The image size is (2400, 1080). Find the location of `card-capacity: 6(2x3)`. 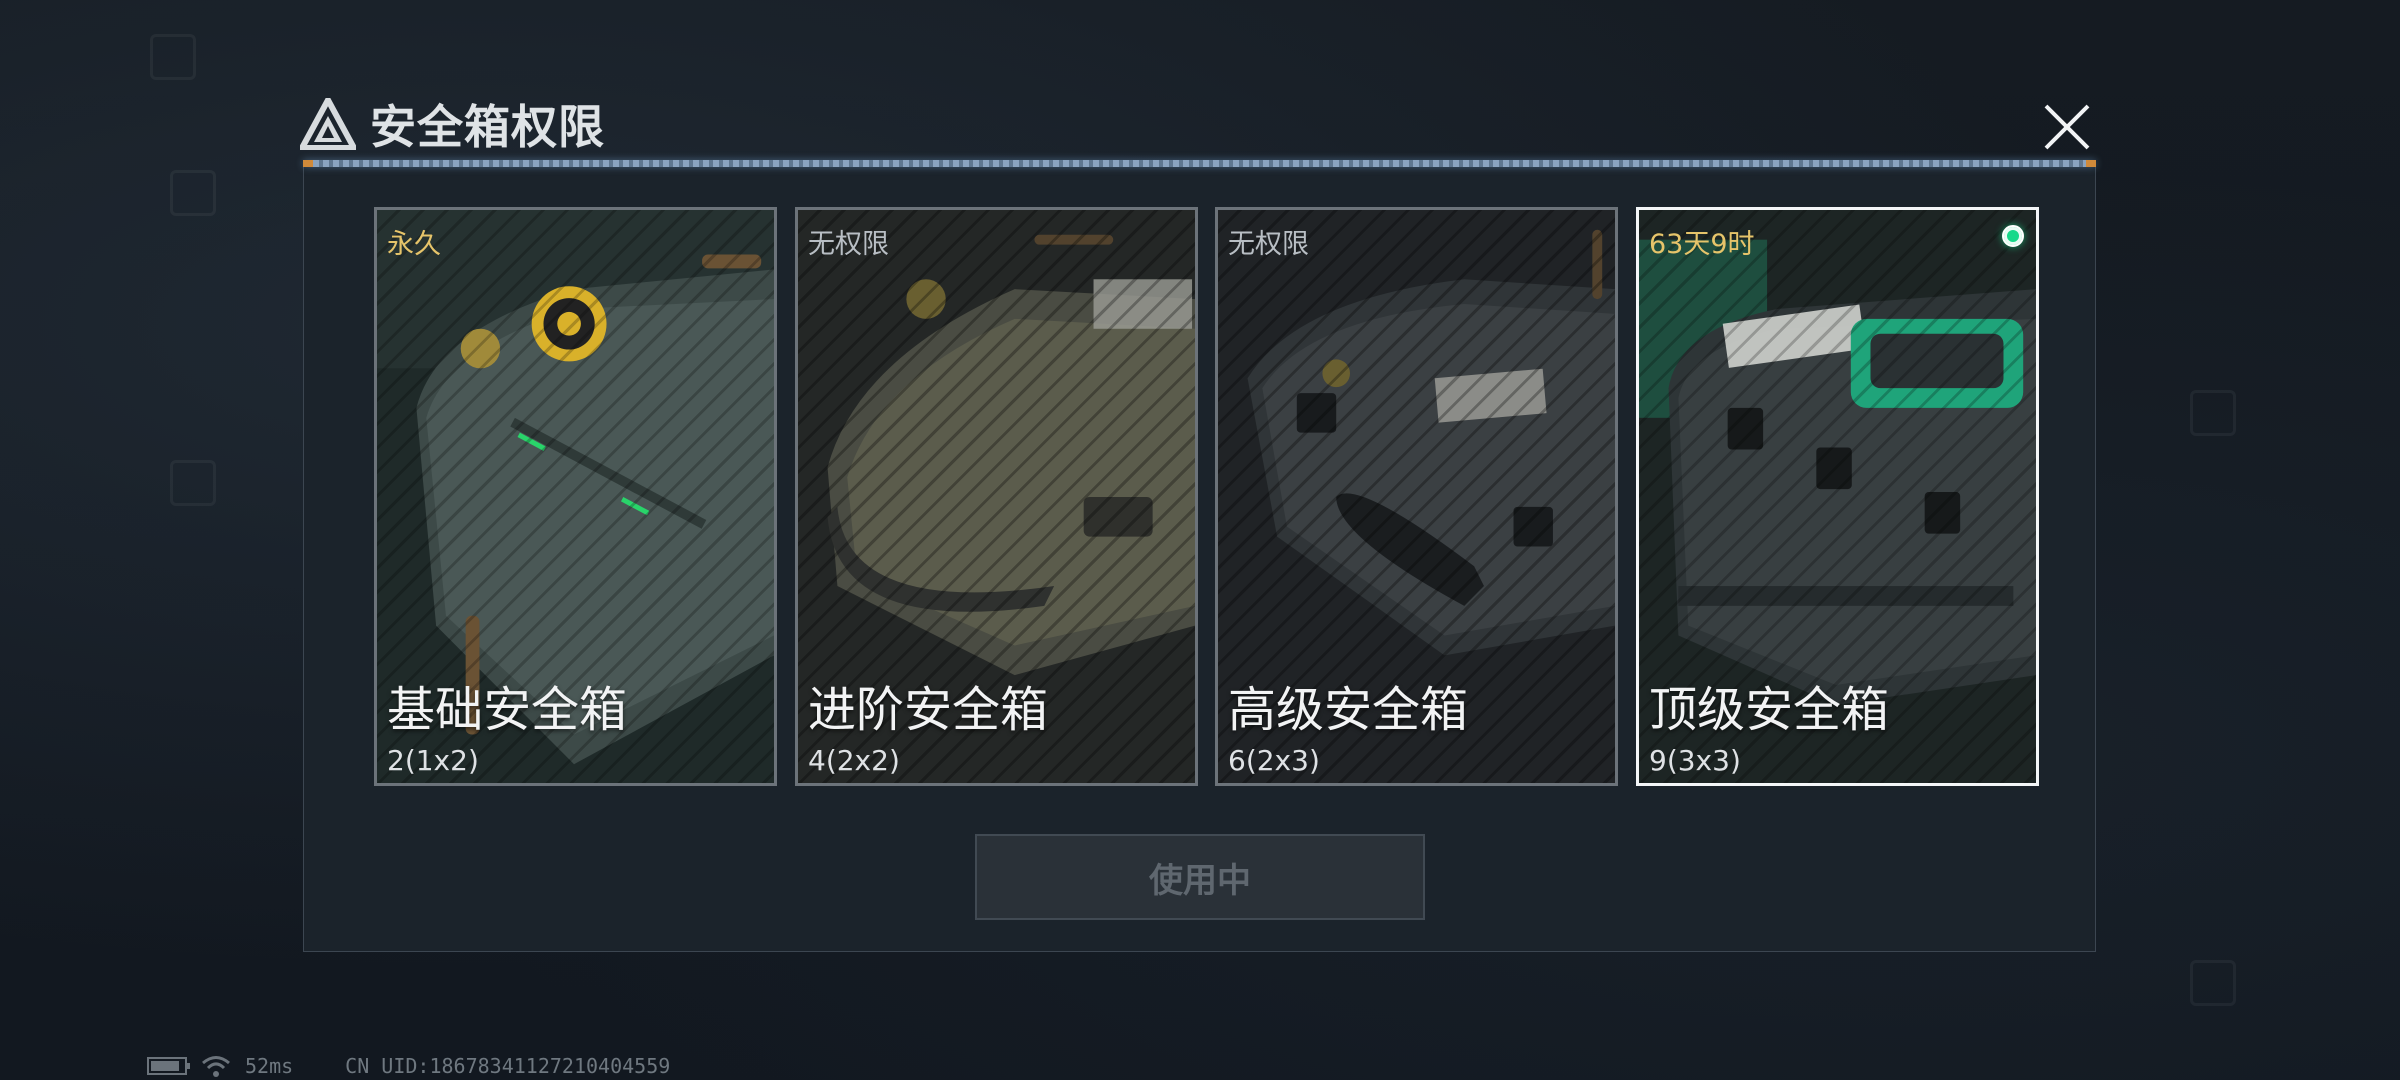

card-capacity: 6(2x3) is located at coordinates (1274, 760).